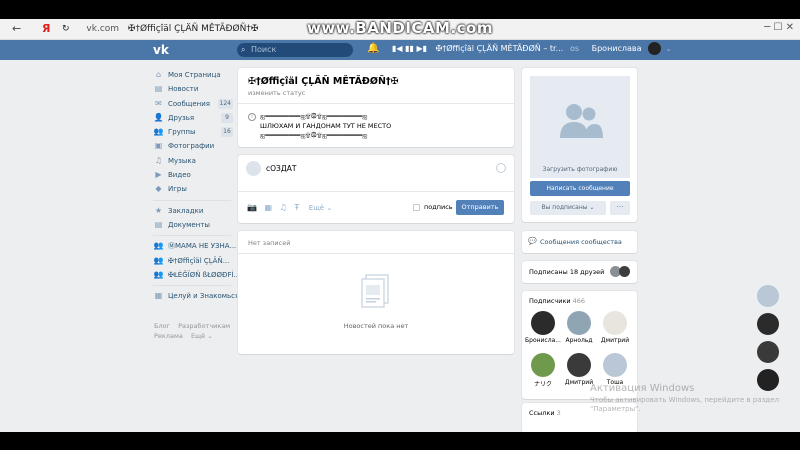  Describe the element at coordinates (373, 48) in the screenshot. I see `bell-icon: 🔔` at that location.